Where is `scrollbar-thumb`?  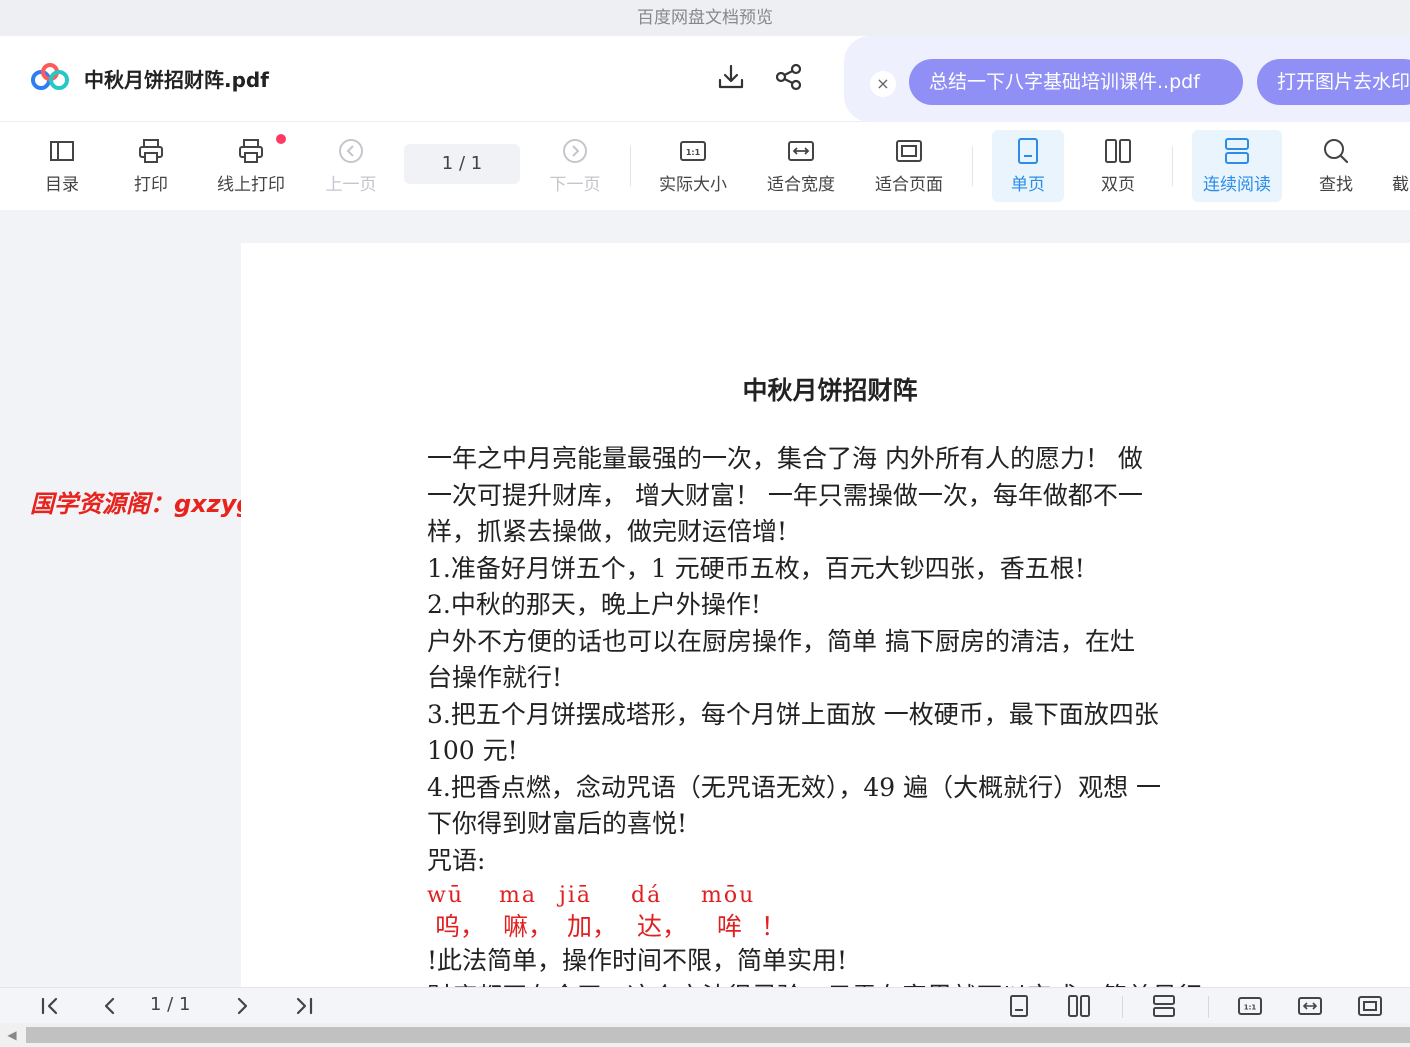 scrollbar-thumb is located at coordinates (718, 1035).